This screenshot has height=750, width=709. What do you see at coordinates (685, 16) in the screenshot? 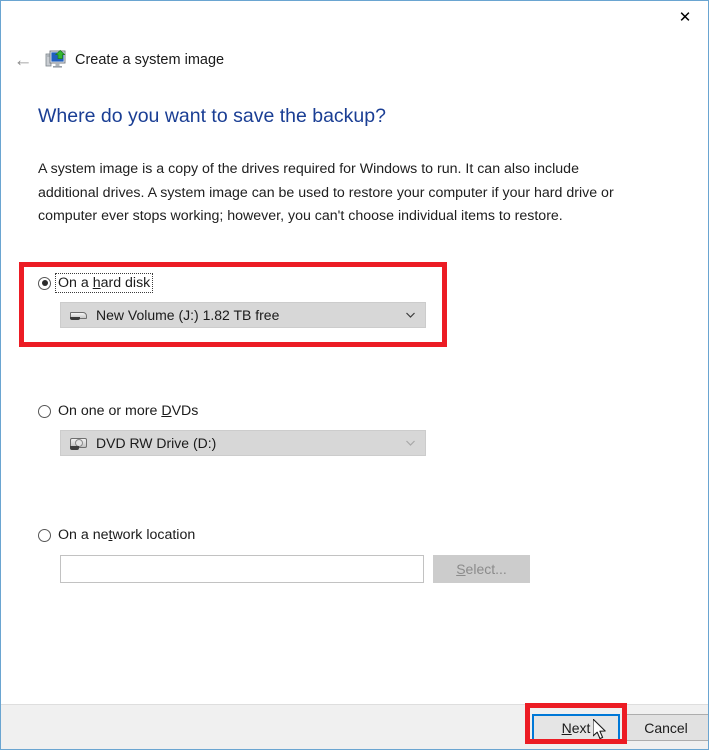
I see `close-icon: ✕` at bounding box center [685, 16].